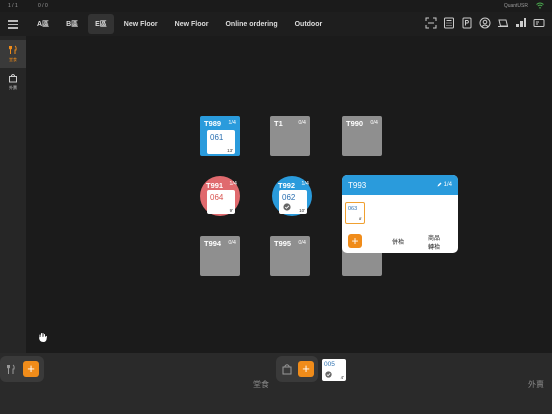  I want to click on sidebar-item-takeout-label: 外賣, so click(13, 87).